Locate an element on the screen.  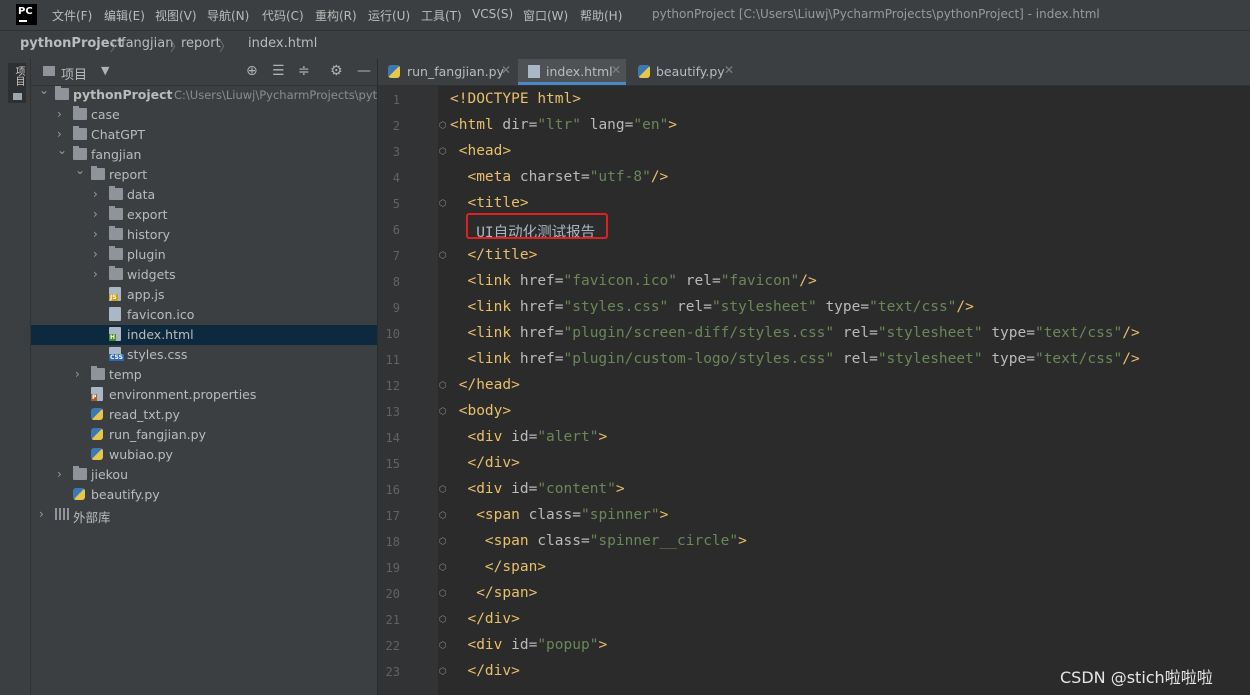
project-tool-tab: 项目 is located at coordinates (17, 83).